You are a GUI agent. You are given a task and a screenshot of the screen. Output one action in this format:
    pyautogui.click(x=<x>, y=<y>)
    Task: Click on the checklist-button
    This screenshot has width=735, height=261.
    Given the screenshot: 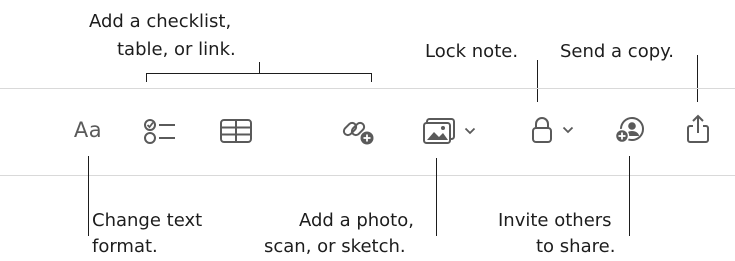 What is the action you would take?
    pyautogui.click(x=160, y=131)
    